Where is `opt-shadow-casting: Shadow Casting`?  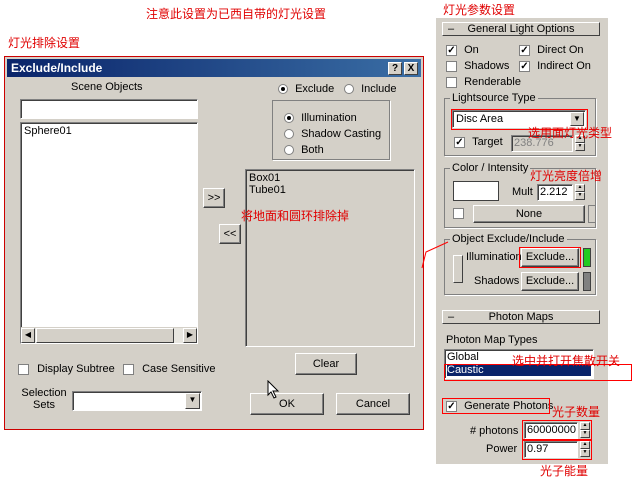 opt-shadow-casting: Shadow Casting is located at coordinates (332, 134).